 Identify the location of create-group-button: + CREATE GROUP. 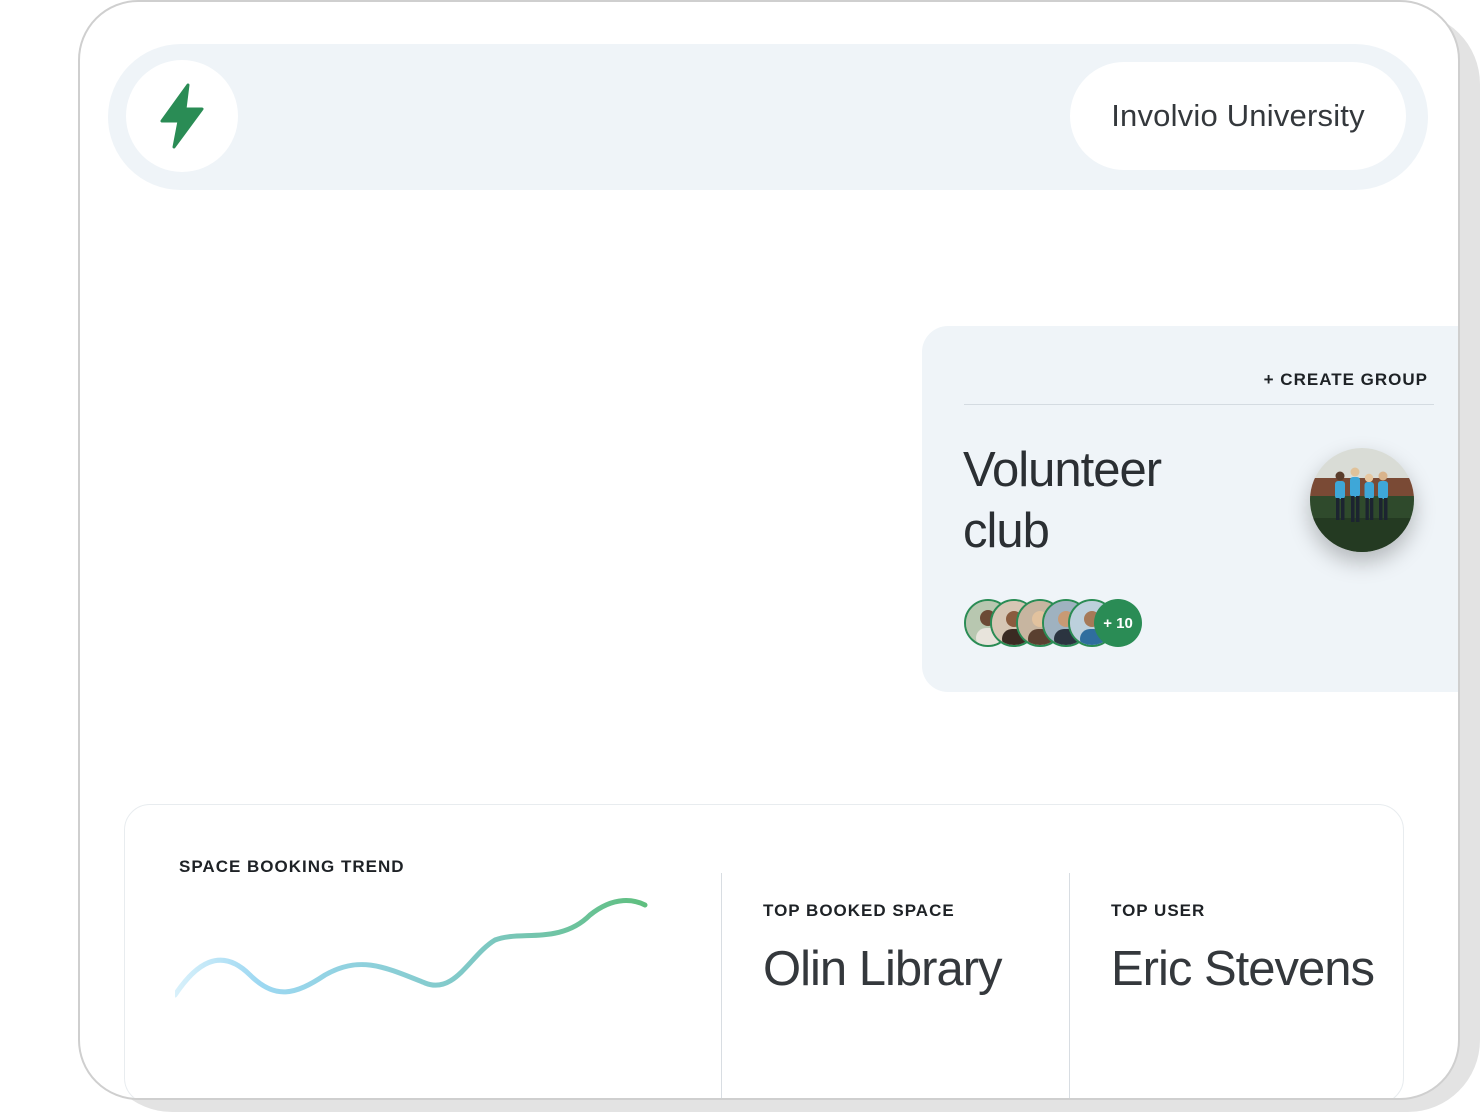
(1346, 380).